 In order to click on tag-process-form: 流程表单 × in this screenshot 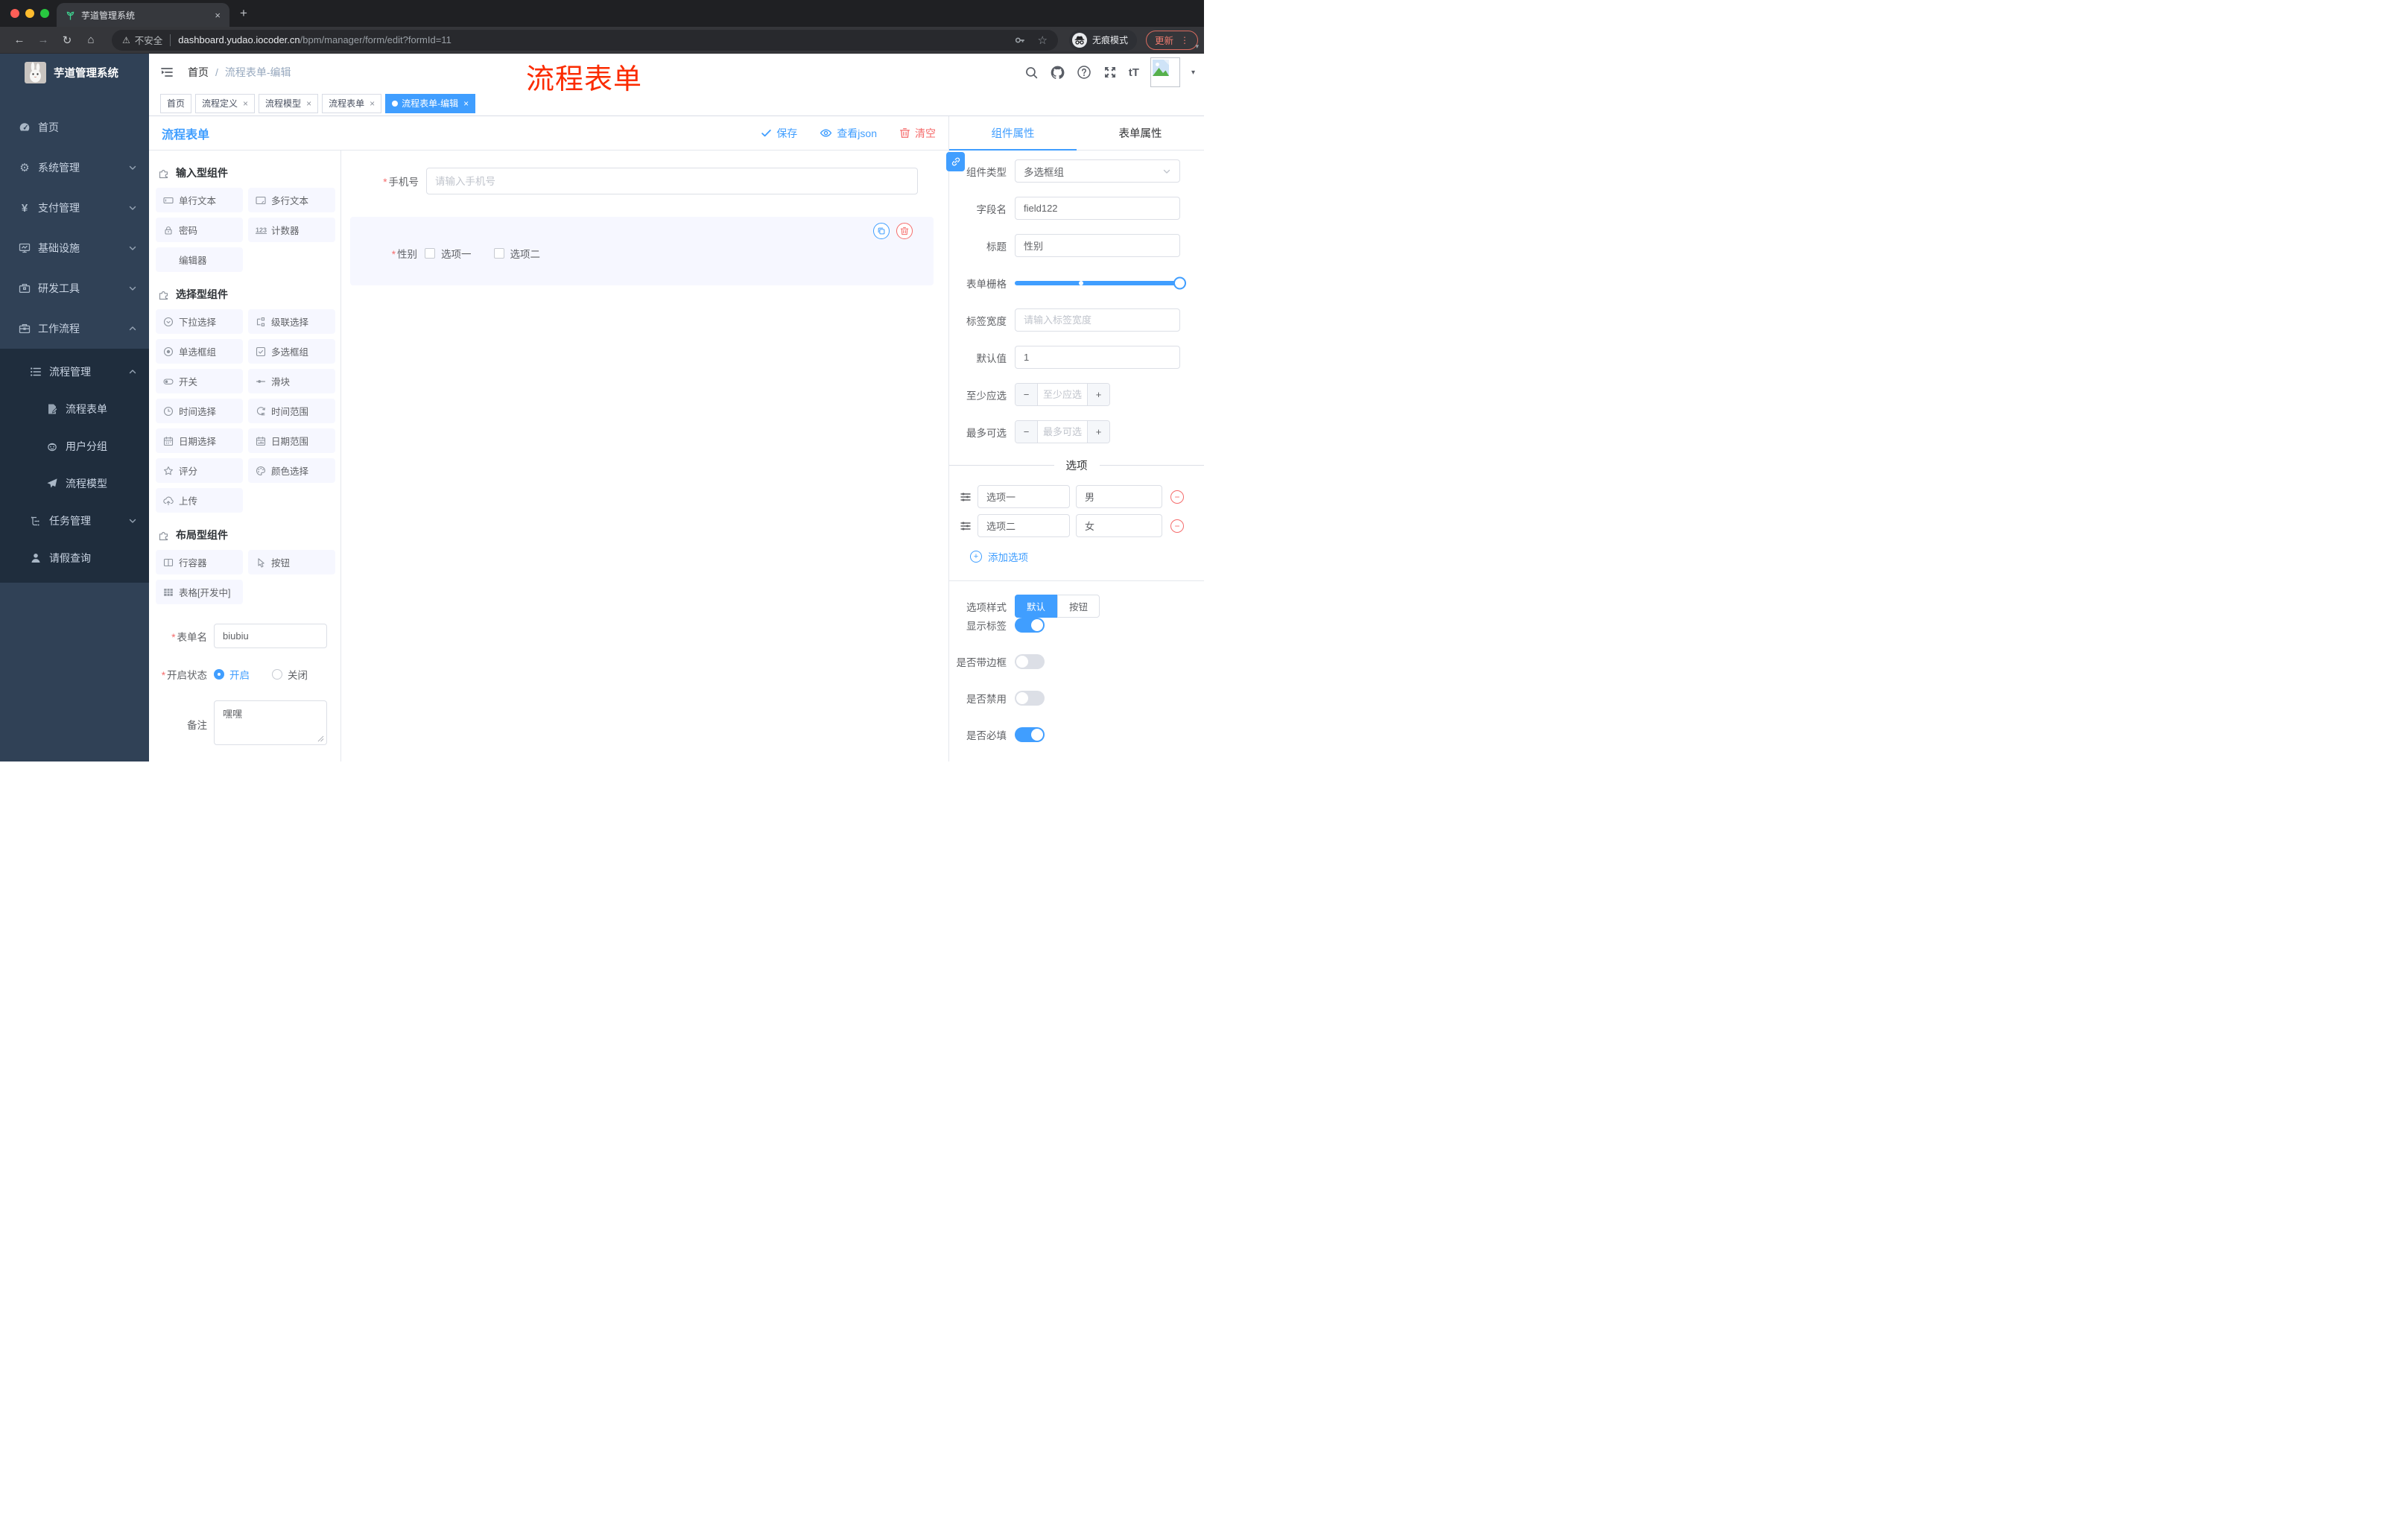, I will do `click(352, 103)`.